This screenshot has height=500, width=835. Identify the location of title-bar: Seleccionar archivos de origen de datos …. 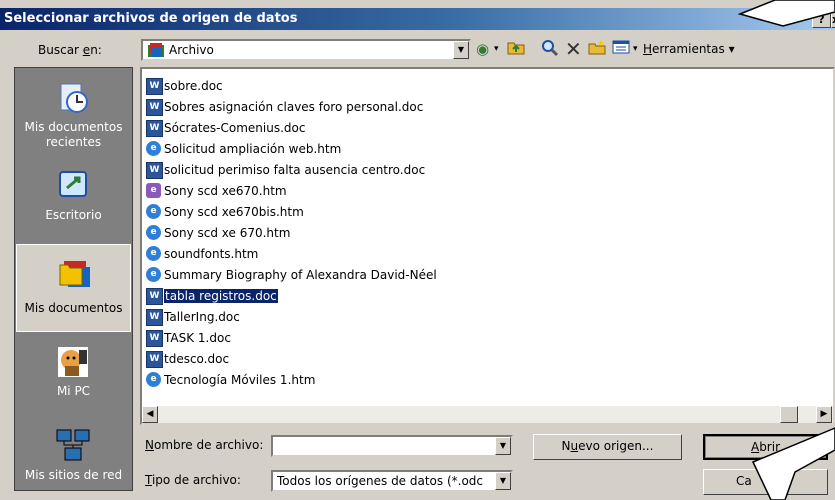
(417, 19).